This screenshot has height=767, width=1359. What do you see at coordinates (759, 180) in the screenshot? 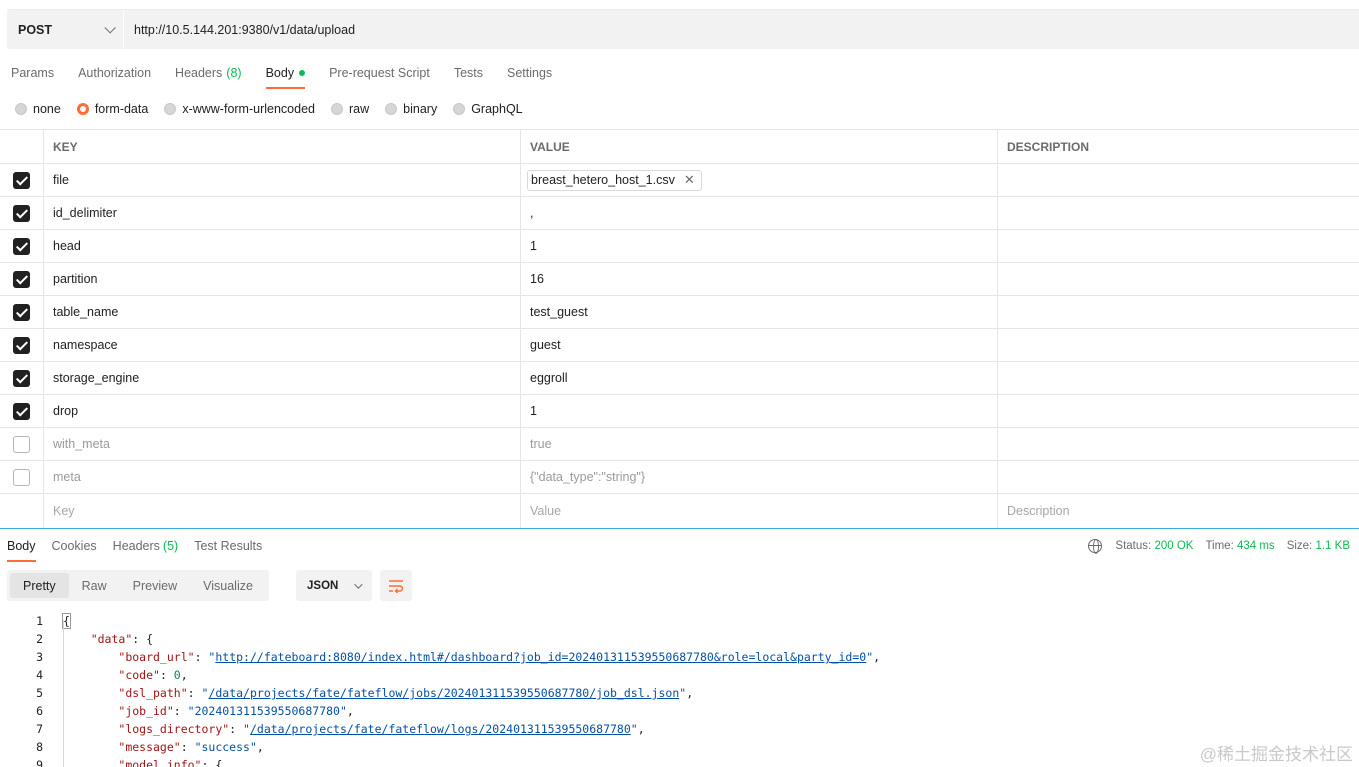
I see `value-cell: breast_hetero_host_1.csv ✕` at bounding box center [759, 180].